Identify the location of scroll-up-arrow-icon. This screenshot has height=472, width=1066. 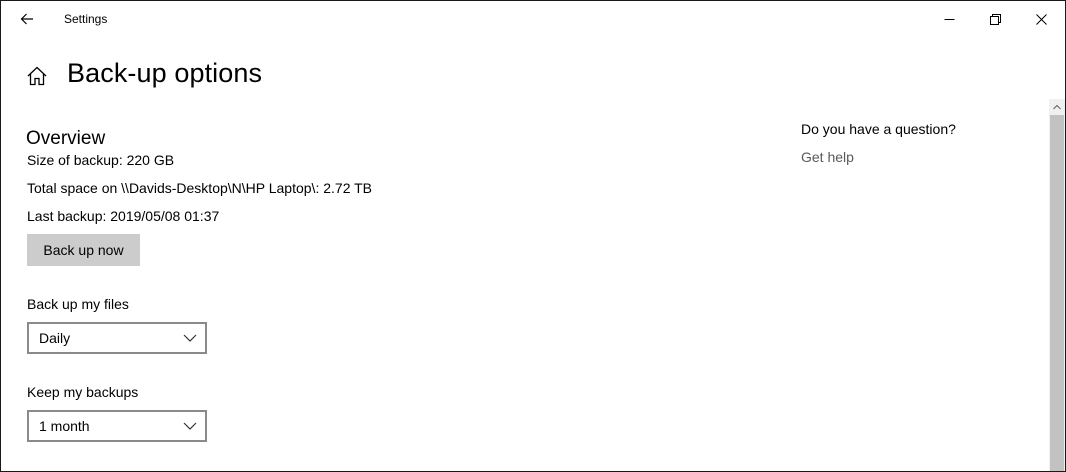
(1057, 107).